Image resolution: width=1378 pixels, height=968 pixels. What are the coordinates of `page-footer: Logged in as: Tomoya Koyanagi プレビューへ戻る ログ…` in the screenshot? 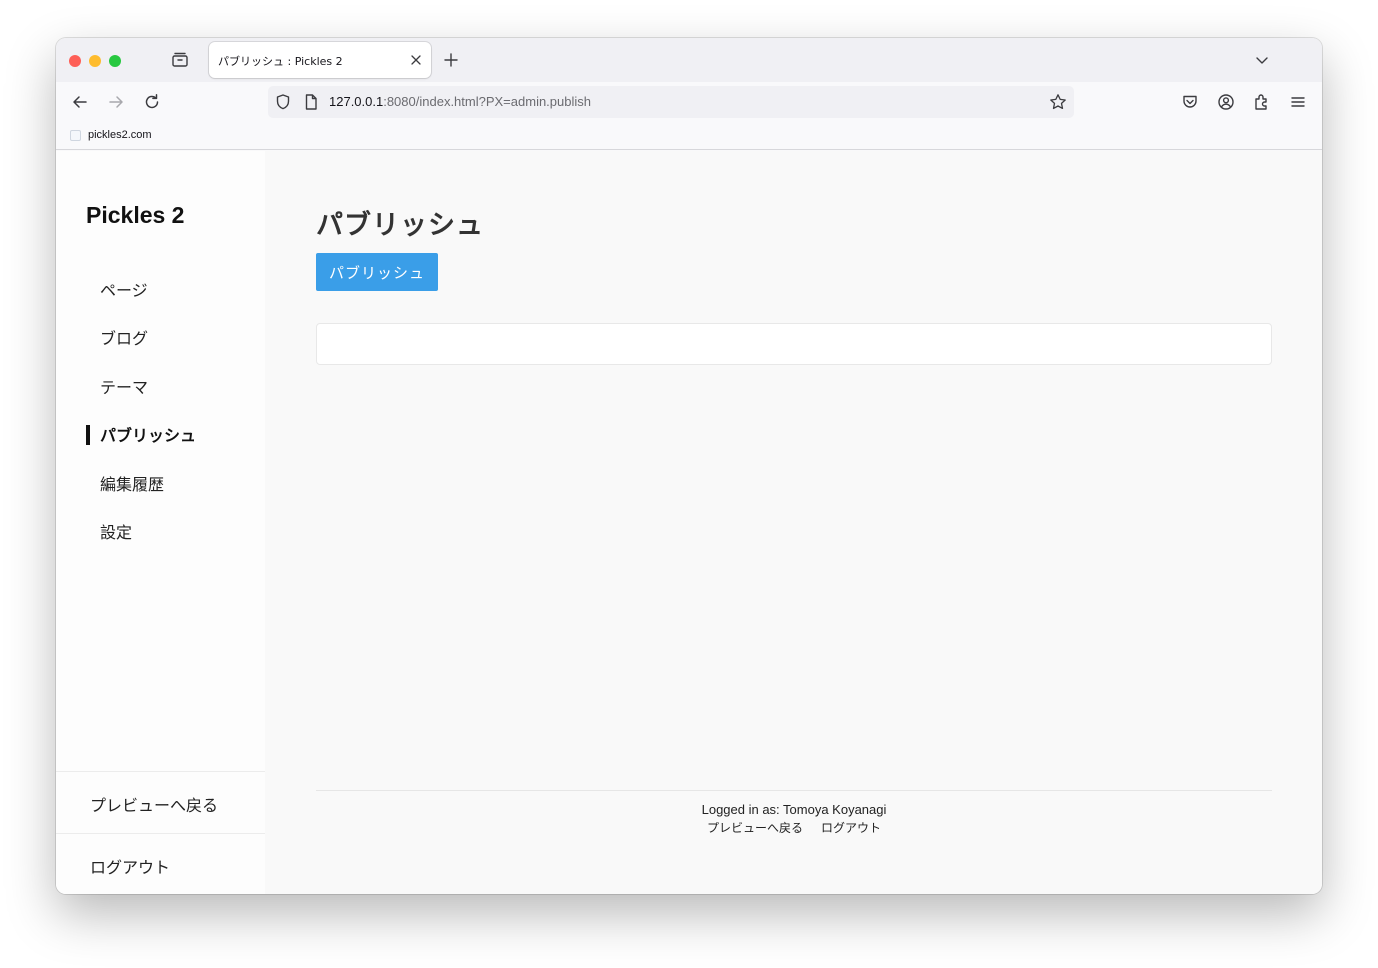 It's located at (794, 812).